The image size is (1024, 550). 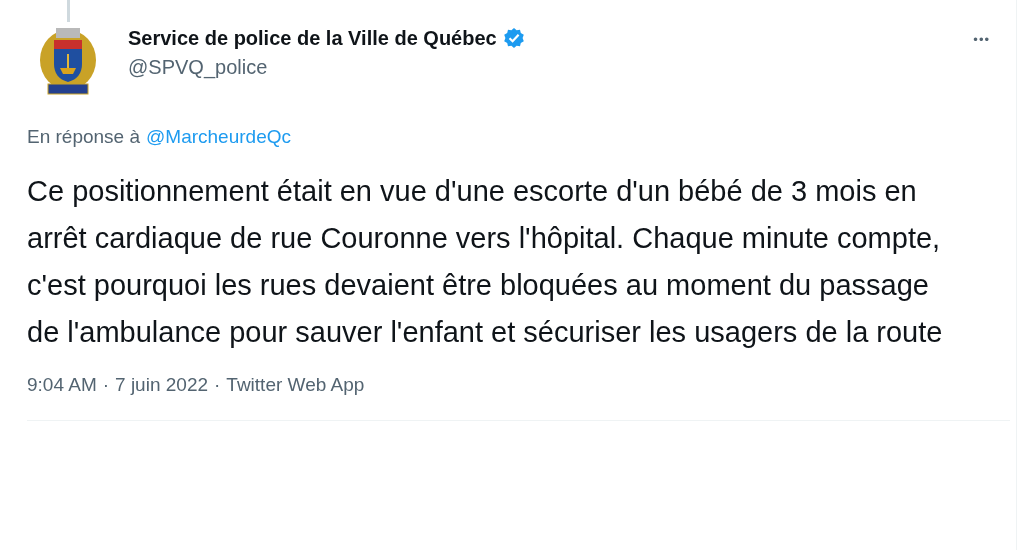 I want to click on timestamp-text: 7 juin 2022, so click(x=161, y=385).